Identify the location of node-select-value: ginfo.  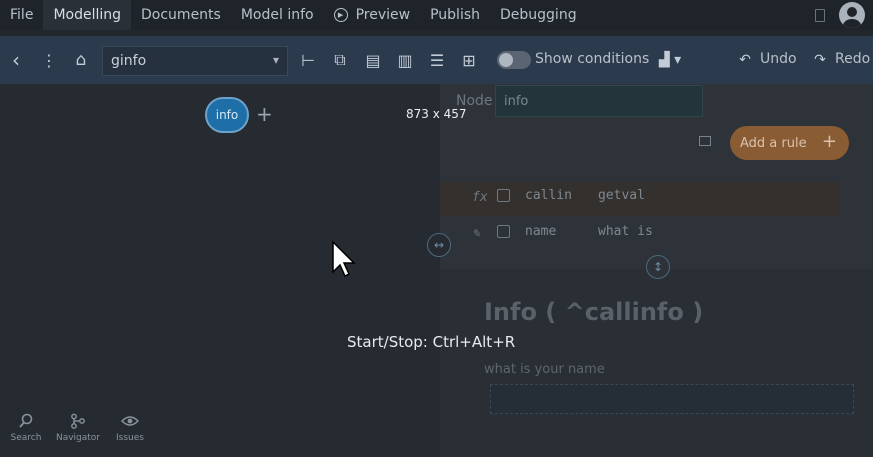
(129, 61).